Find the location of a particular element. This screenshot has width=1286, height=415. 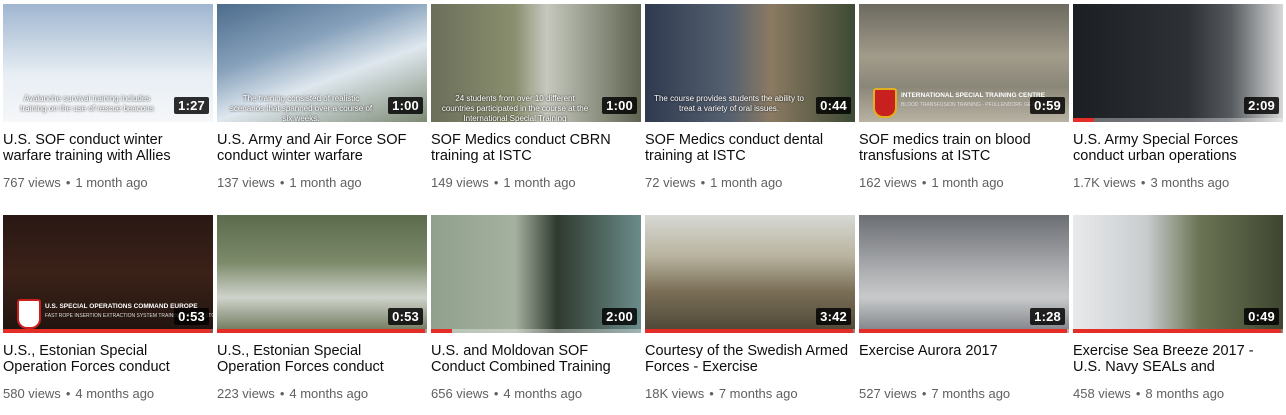

duration-badge: 1:27 is located at coordinates (191, 105).